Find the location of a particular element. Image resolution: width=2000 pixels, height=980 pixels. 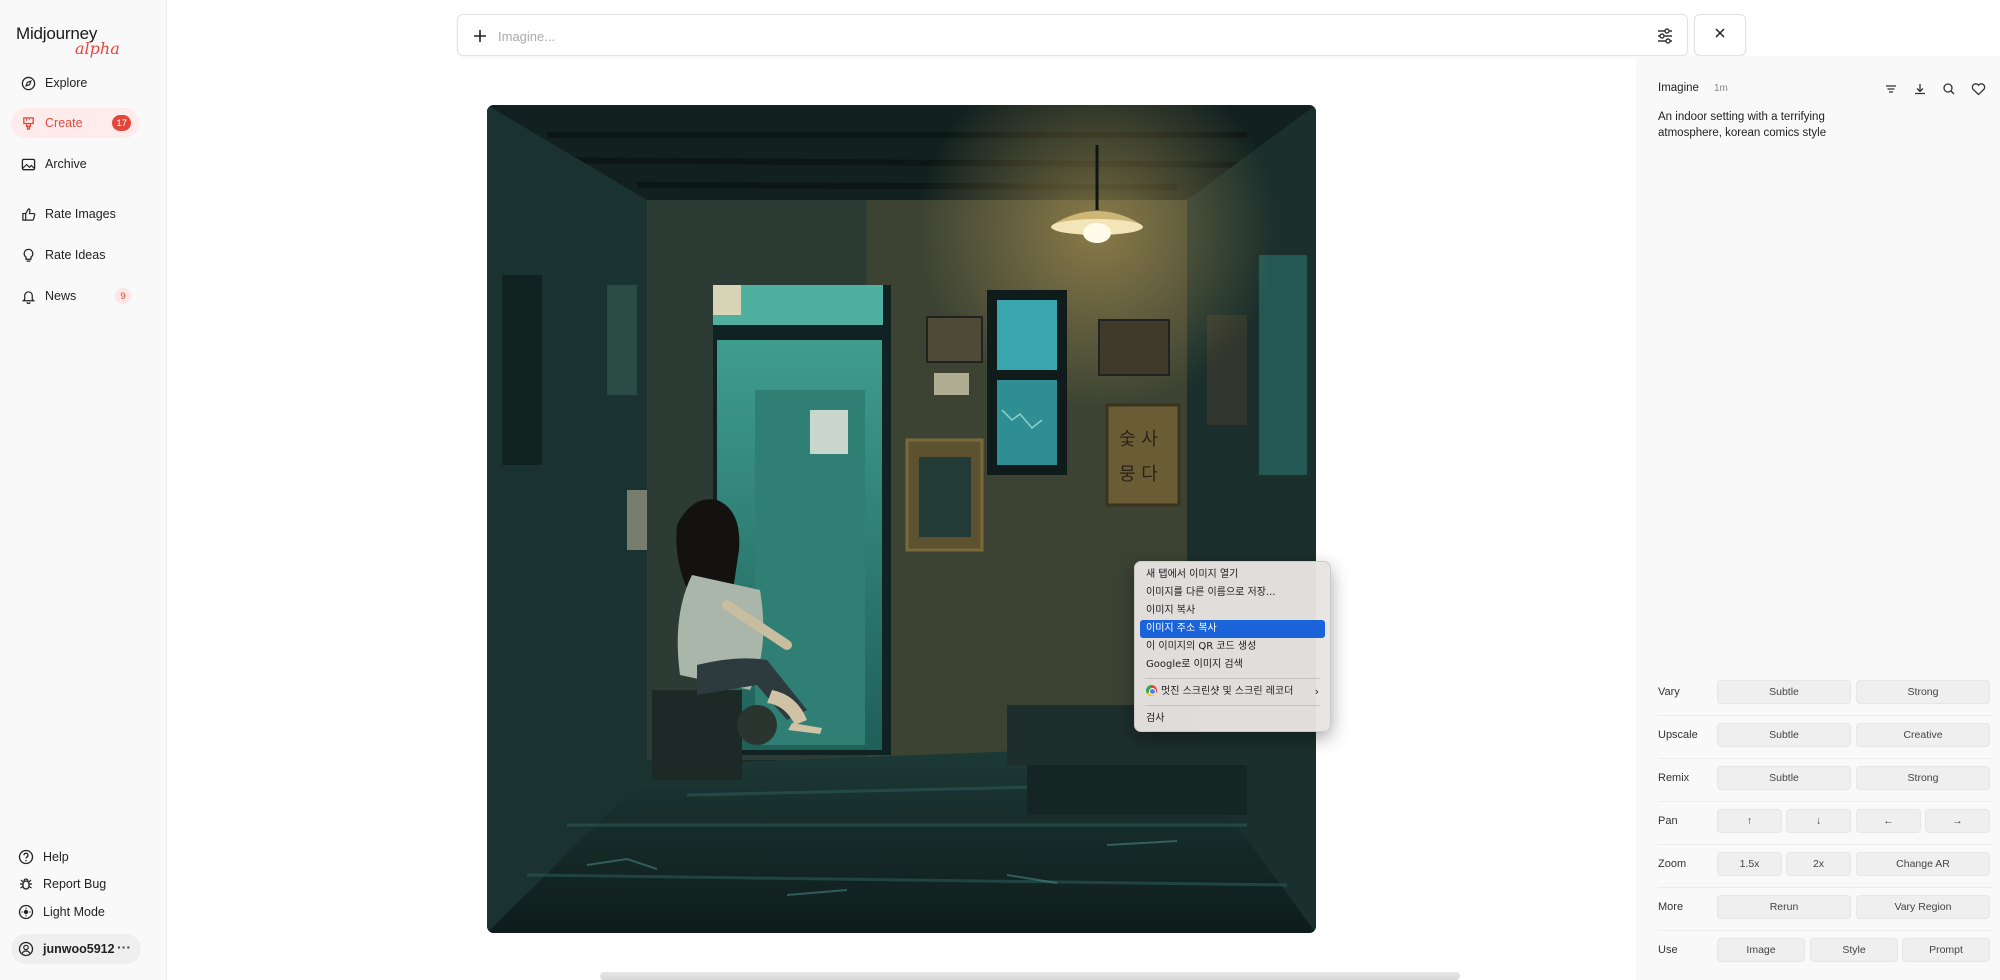

panel-toolbar is located at coordinates (1934, 89).